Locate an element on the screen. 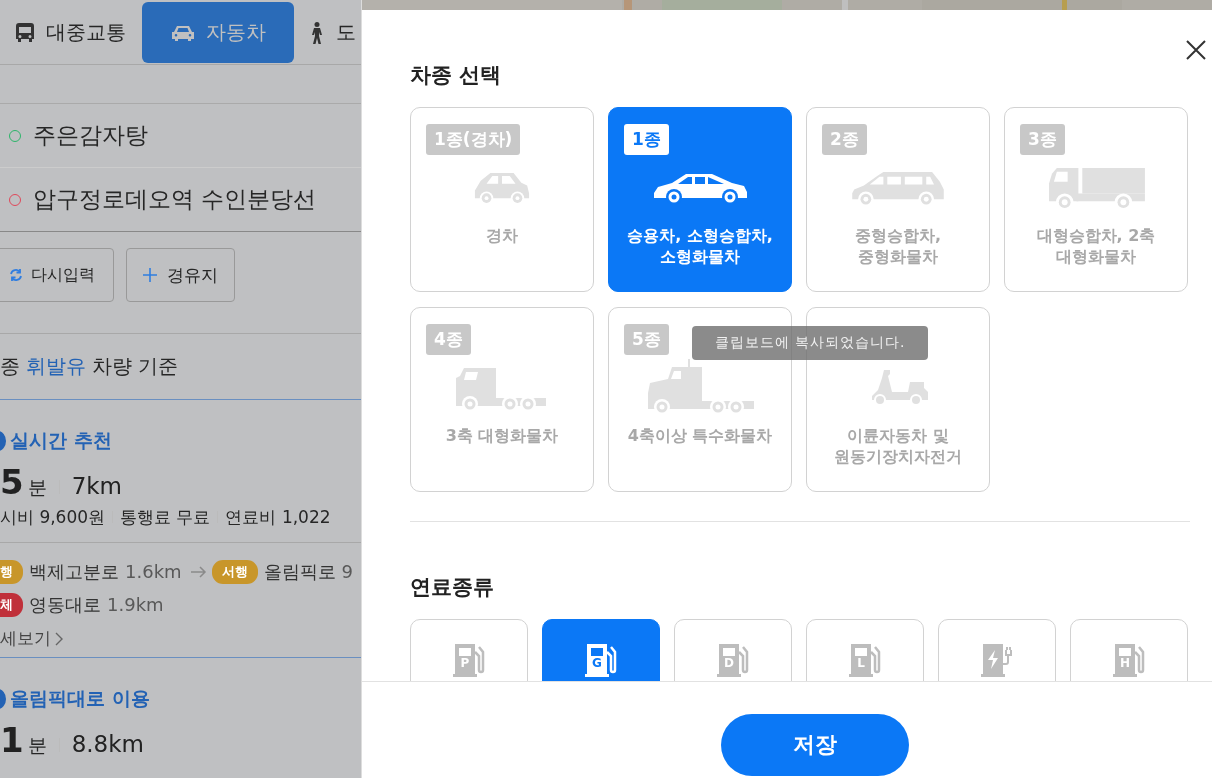 The width and height of the screenshot is (1212, 778). cost-text: 연료비 1,022 is located at coordinates (278, 517).